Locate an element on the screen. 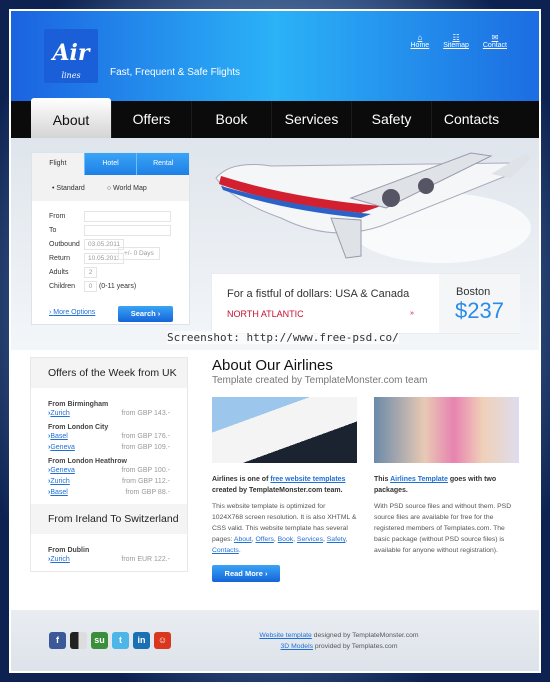  page-link-book: Book is located at coordinates (286, 539).